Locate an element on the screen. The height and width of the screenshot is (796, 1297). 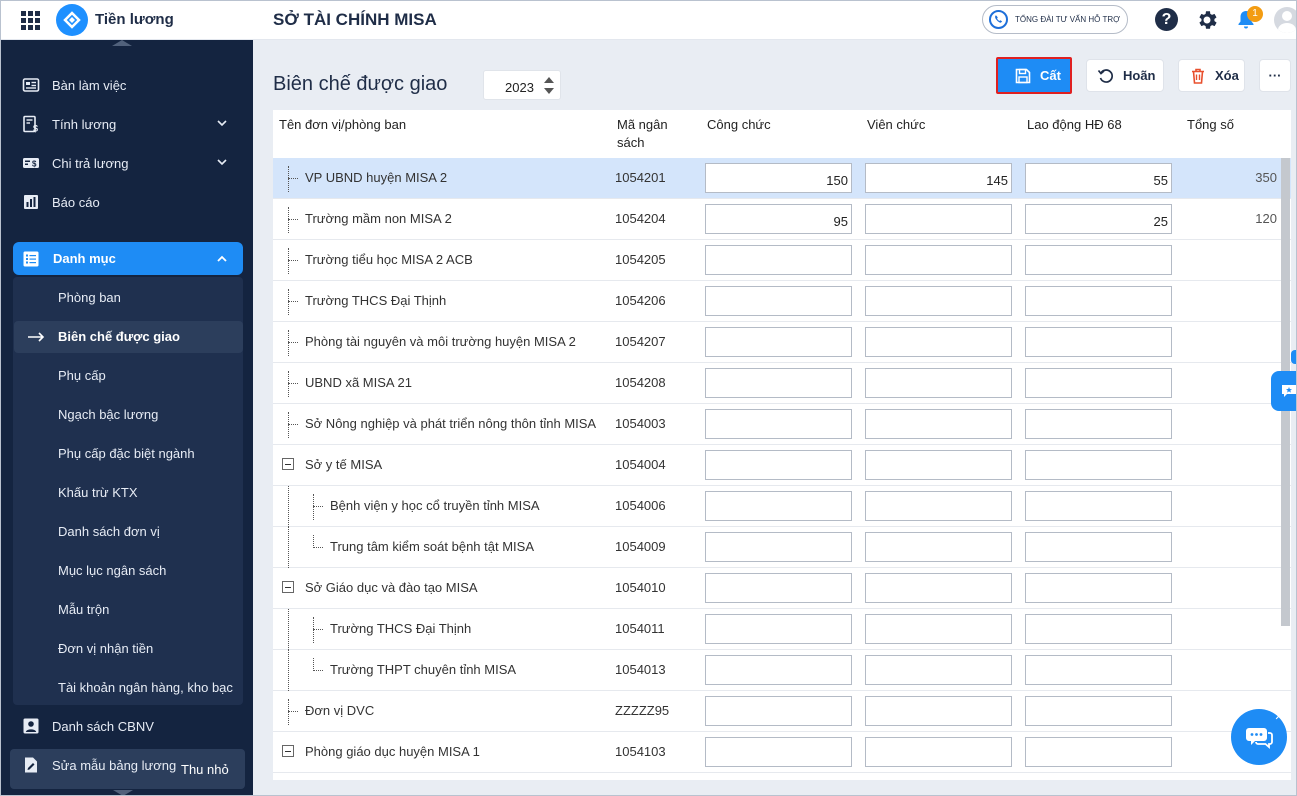
undo-button: Hoãn is located at coordinates (1125, 75).